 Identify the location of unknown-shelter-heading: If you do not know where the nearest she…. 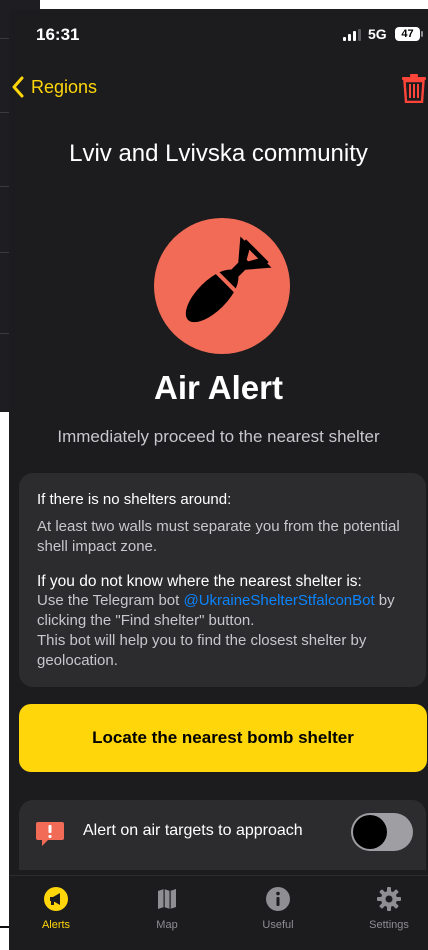
(199, 581).